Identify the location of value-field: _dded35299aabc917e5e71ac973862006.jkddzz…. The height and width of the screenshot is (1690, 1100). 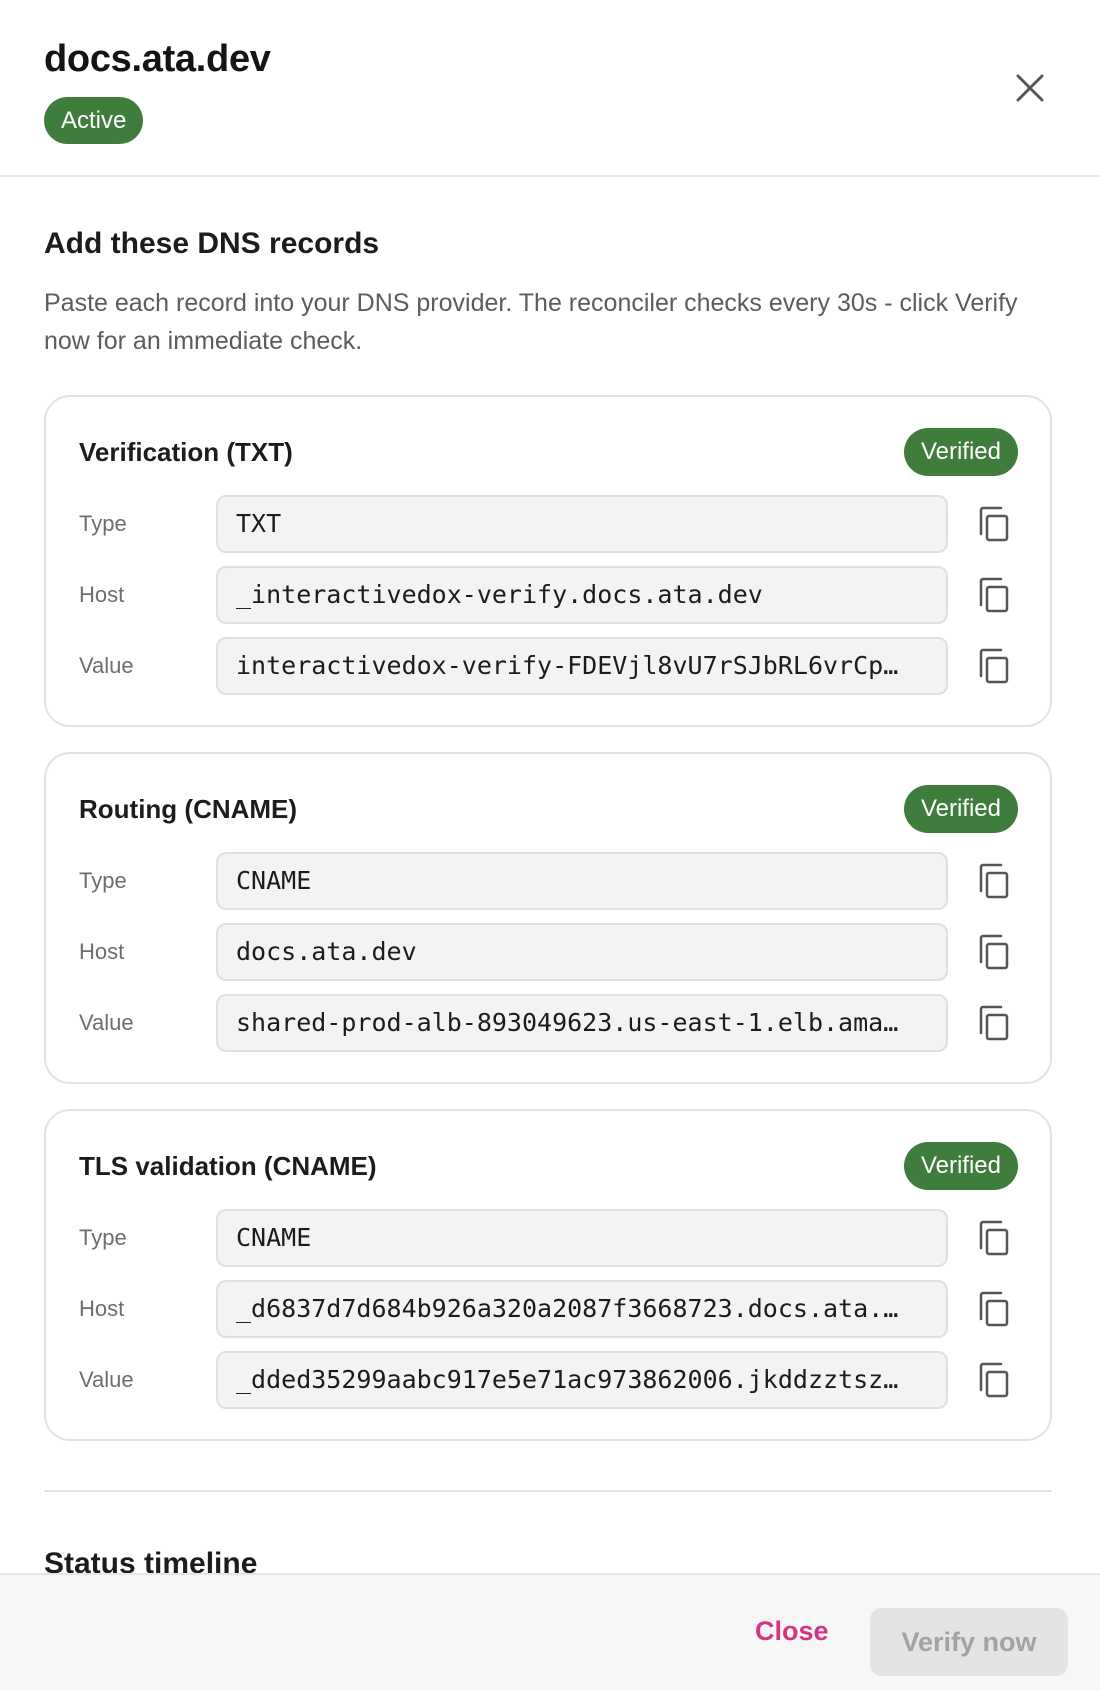
(582, 1380).